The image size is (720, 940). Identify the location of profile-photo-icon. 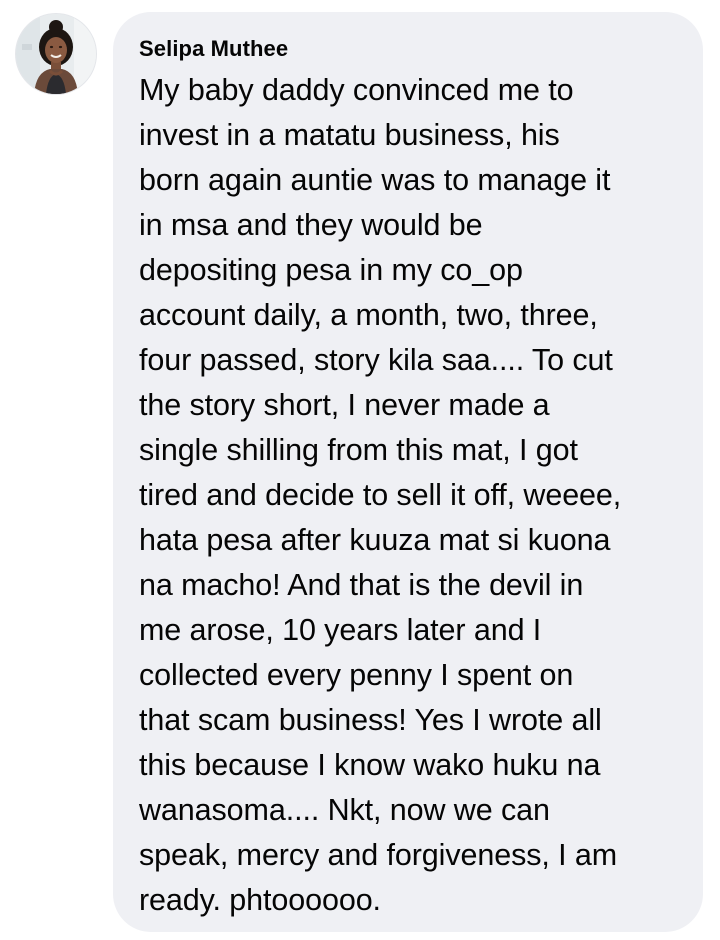
(56, 54).